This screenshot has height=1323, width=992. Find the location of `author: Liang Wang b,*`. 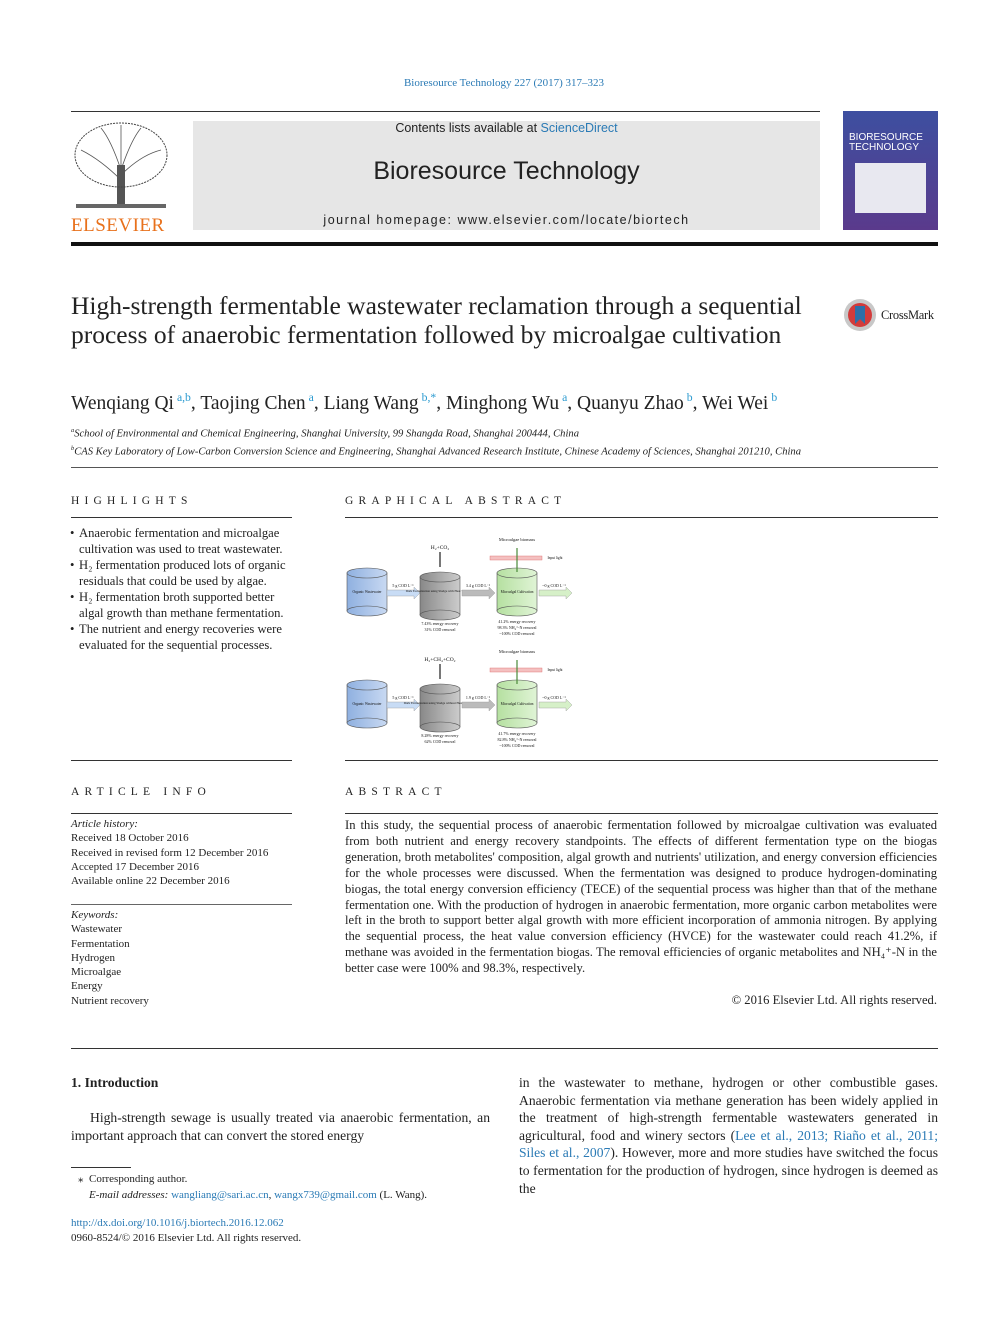

author: Liang Wang b,* is located at coordinates (380, 402).